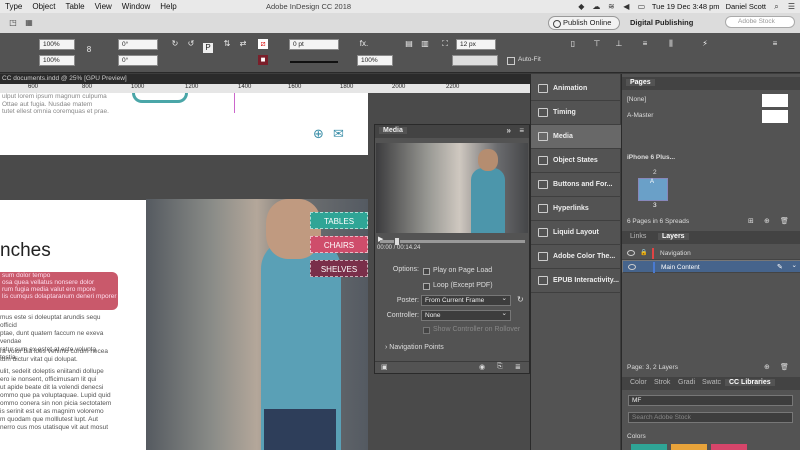 The image size is (800, 450). What do you see at coordinates (482, 367) in the screenshot?
I see `preview-icon: ◉` at bounding box center [482, 367].